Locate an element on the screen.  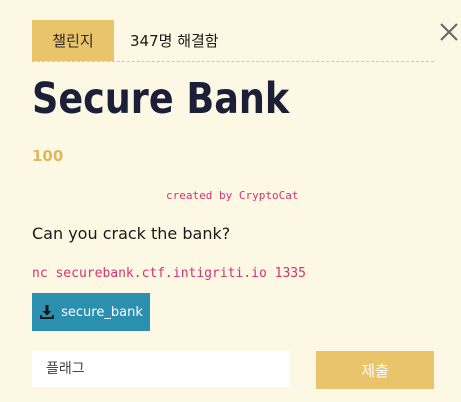
challenge-description: Can you crack the bank? is located at coordinates (131, 233).